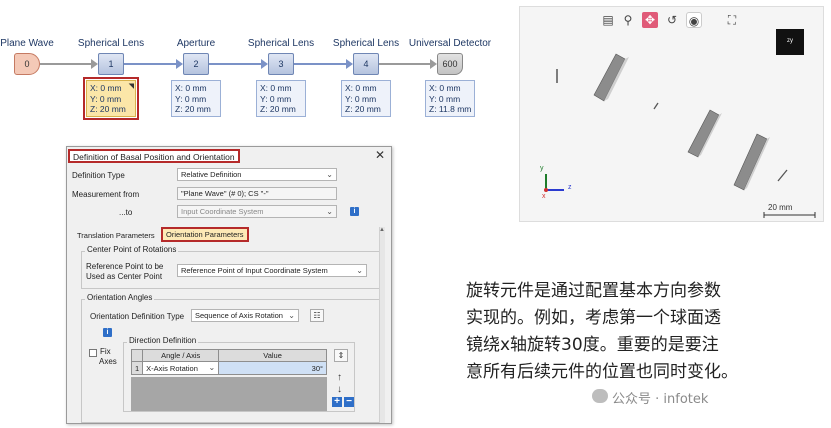  I want to click on table-row: 1 X-Axis Rotation ⌄ 30°, so click(228, 368).